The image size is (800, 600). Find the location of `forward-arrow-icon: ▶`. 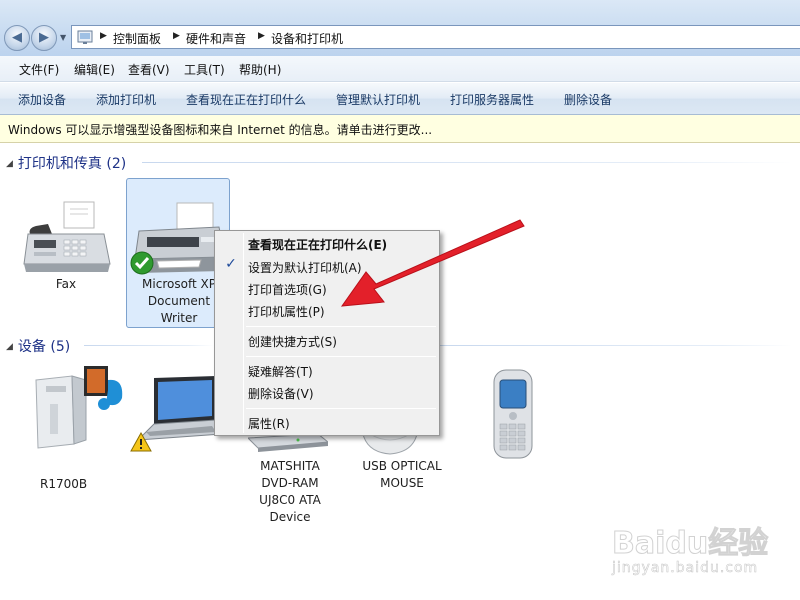

forward-arrow-icon: ▶ is located at coordinates (44, 37).